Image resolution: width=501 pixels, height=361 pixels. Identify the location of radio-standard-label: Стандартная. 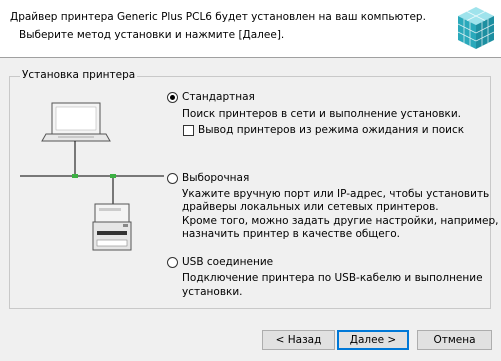
(218, 97).